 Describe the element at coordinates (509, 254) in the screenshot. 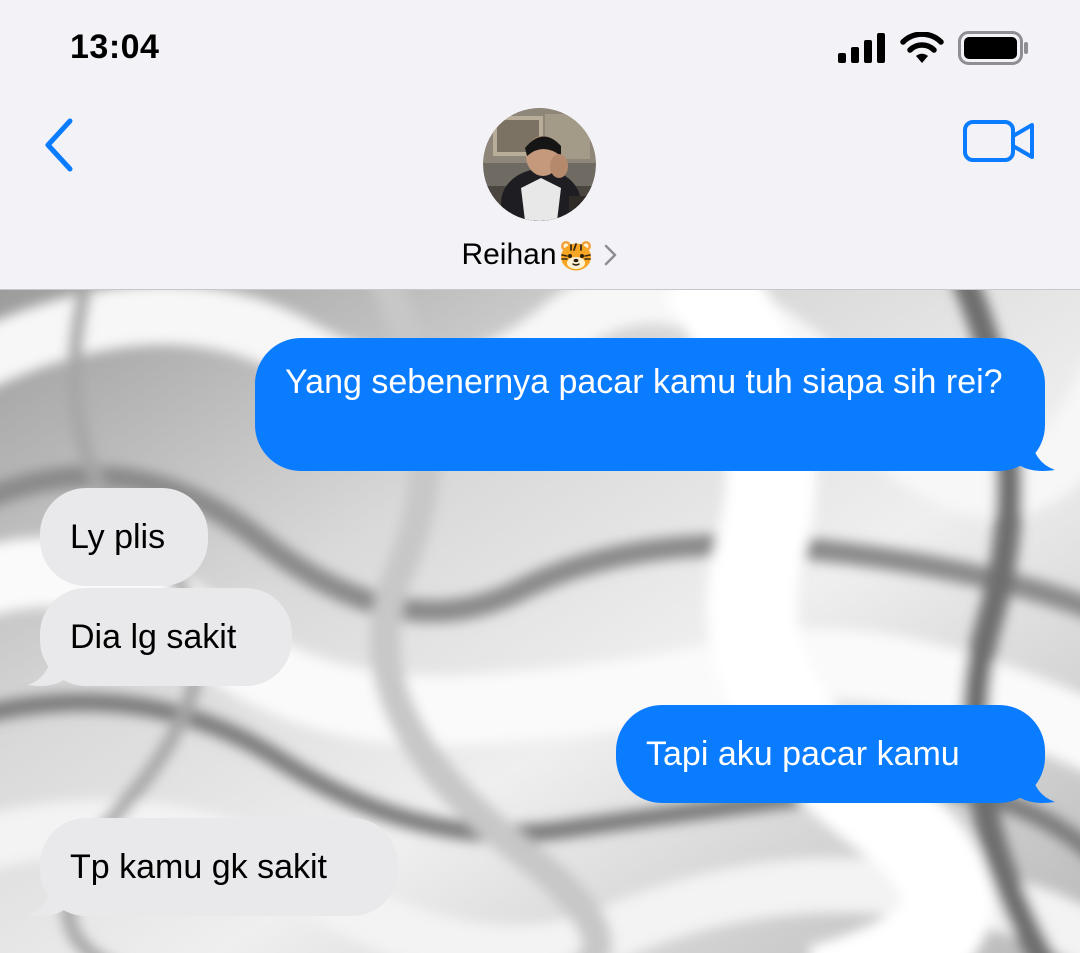

I see `contact-name: Reihan` at that location.